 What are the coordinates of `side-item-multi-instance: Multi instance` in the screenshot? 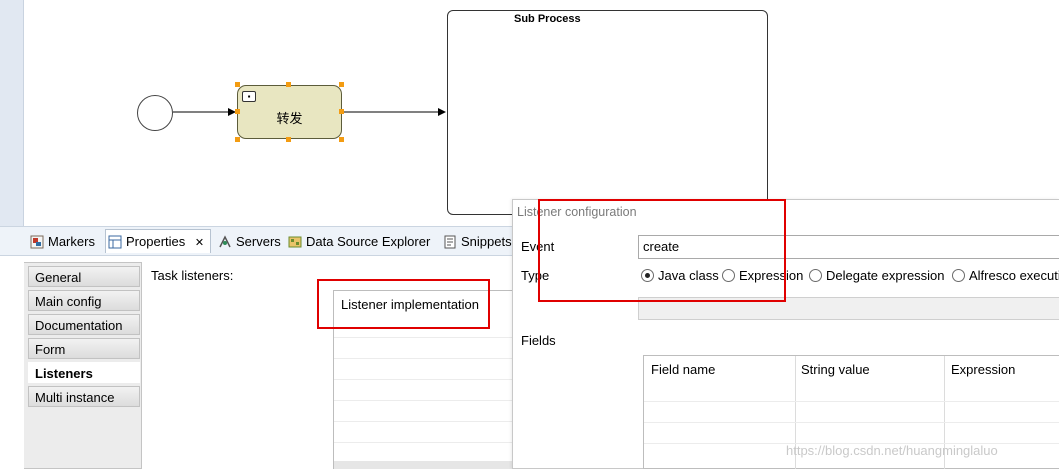 It's located at (84, 396).